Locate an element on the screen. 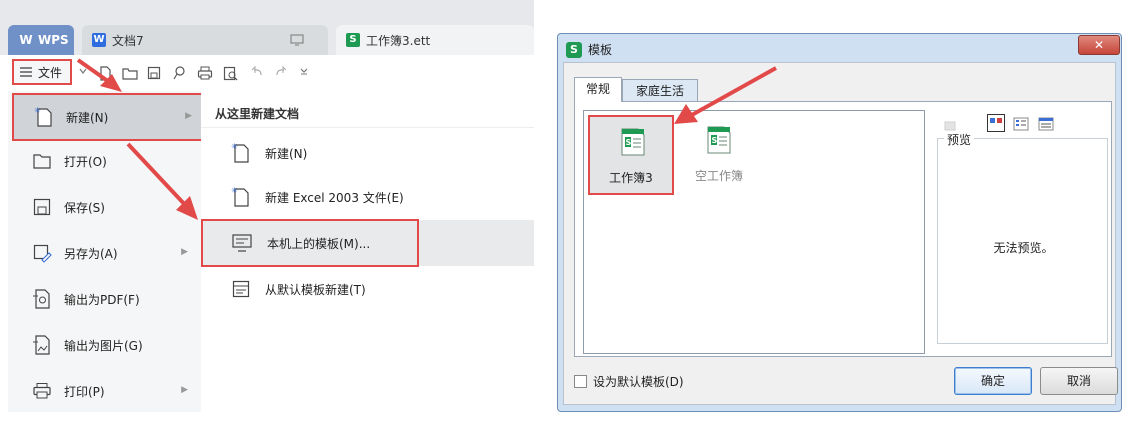 The image size is (1128, 422). submenu-item-default-template: 从默认模板新建(T) is located at coordinates (368, 289).